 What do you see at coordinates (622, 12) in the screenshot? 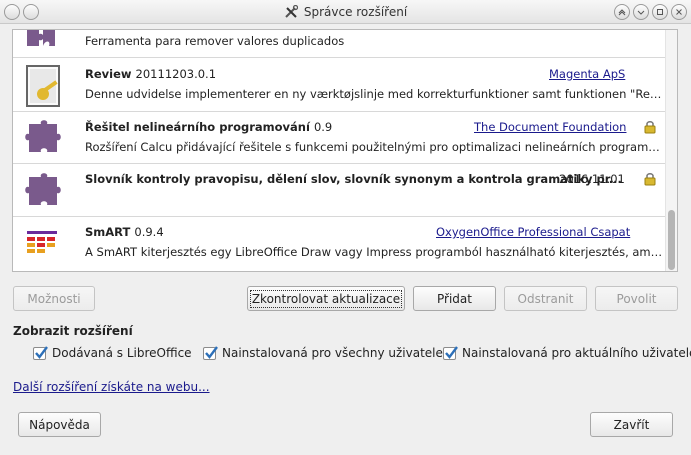
I see `shade-button` at bounding box center [622, 12].